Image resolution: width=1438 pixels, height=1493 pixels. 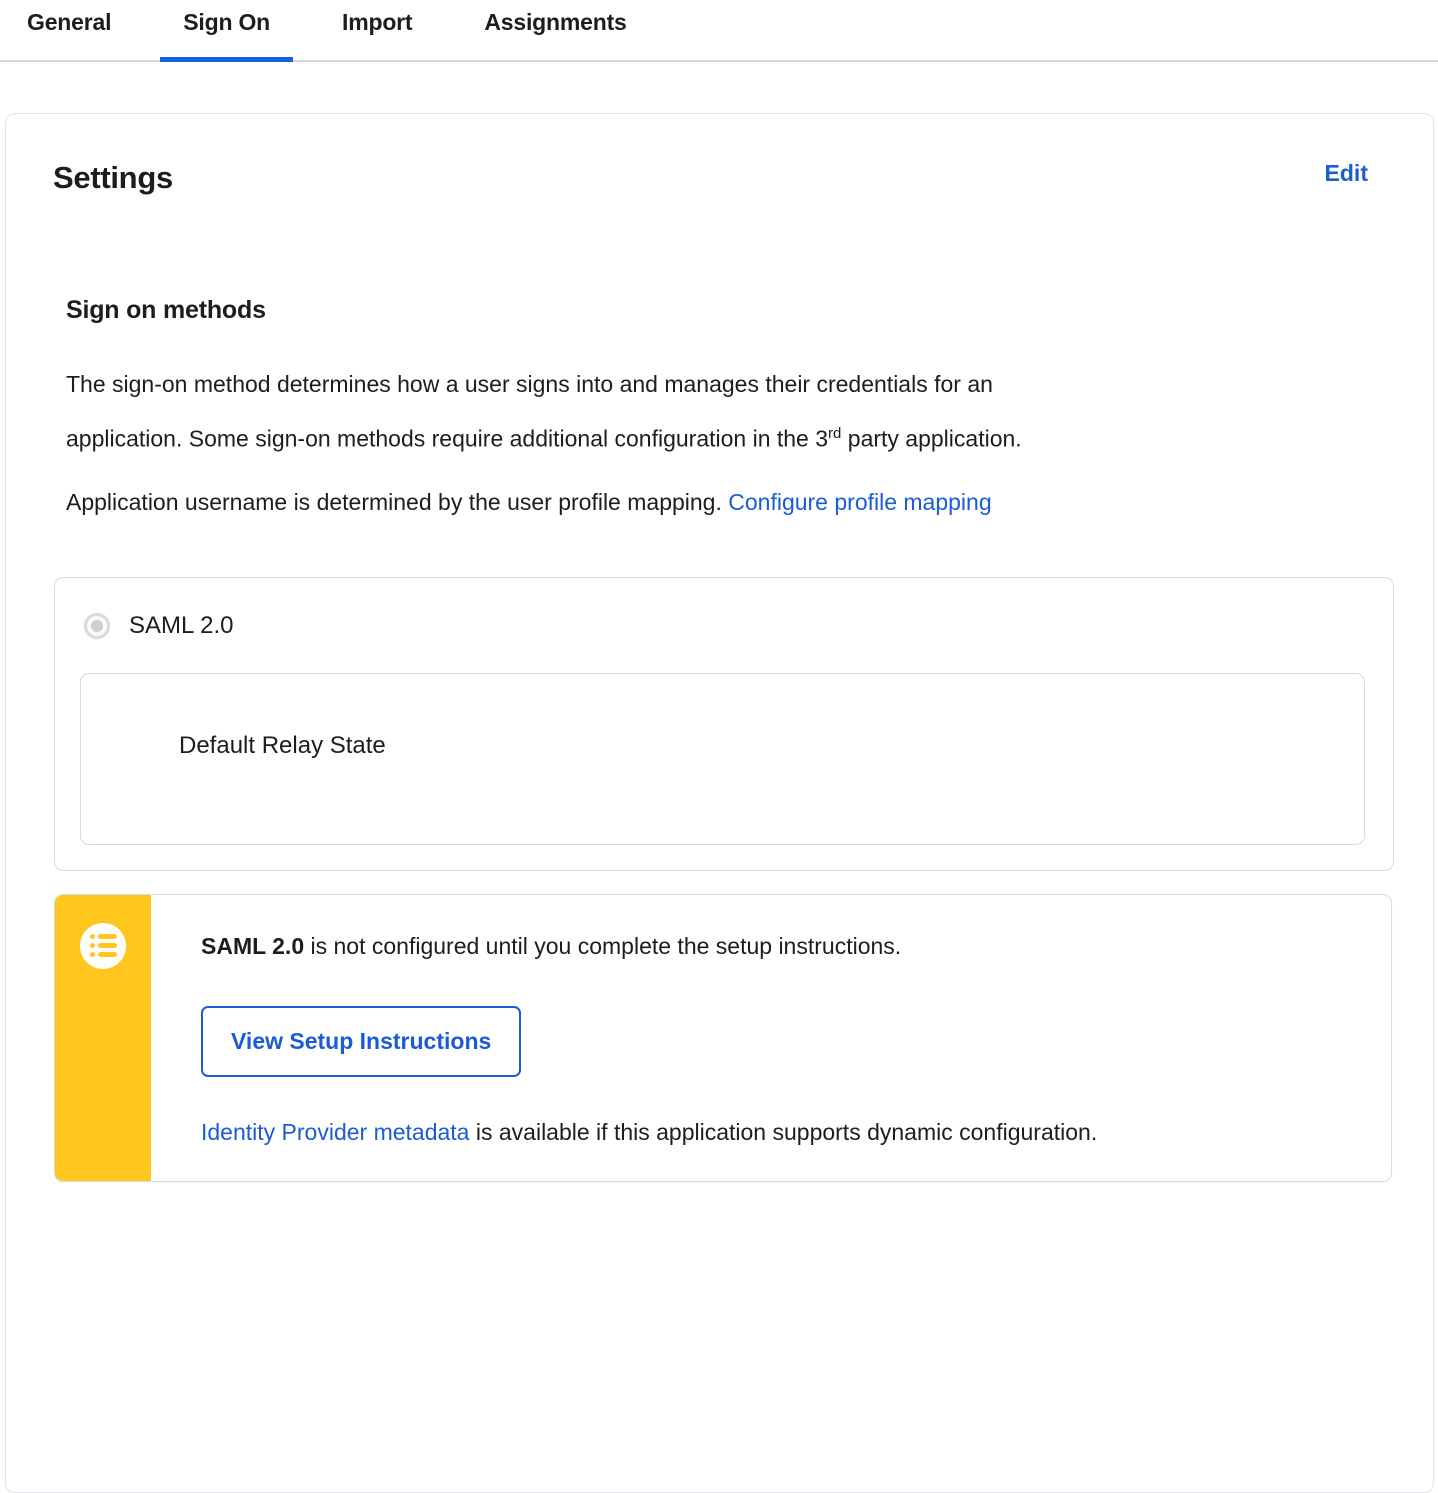 I want to click on sign-on-methods-heading: Sign on methods, so click(x=166, y=310).